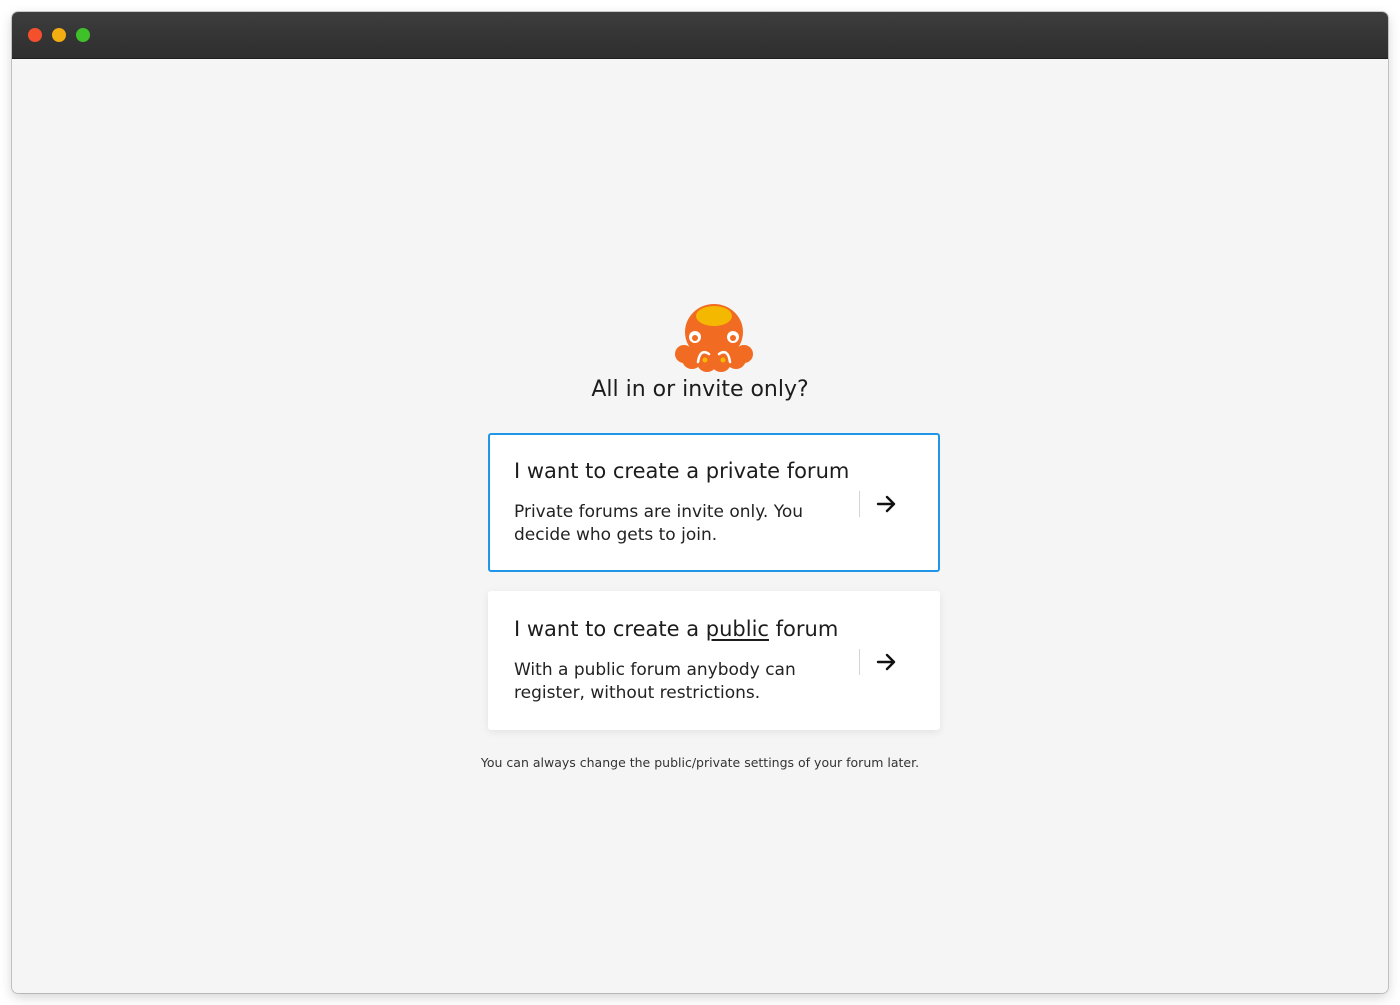 This screenshot has height=1005, width=1400. I want to click on zoom-window-button, so click(83, 35).